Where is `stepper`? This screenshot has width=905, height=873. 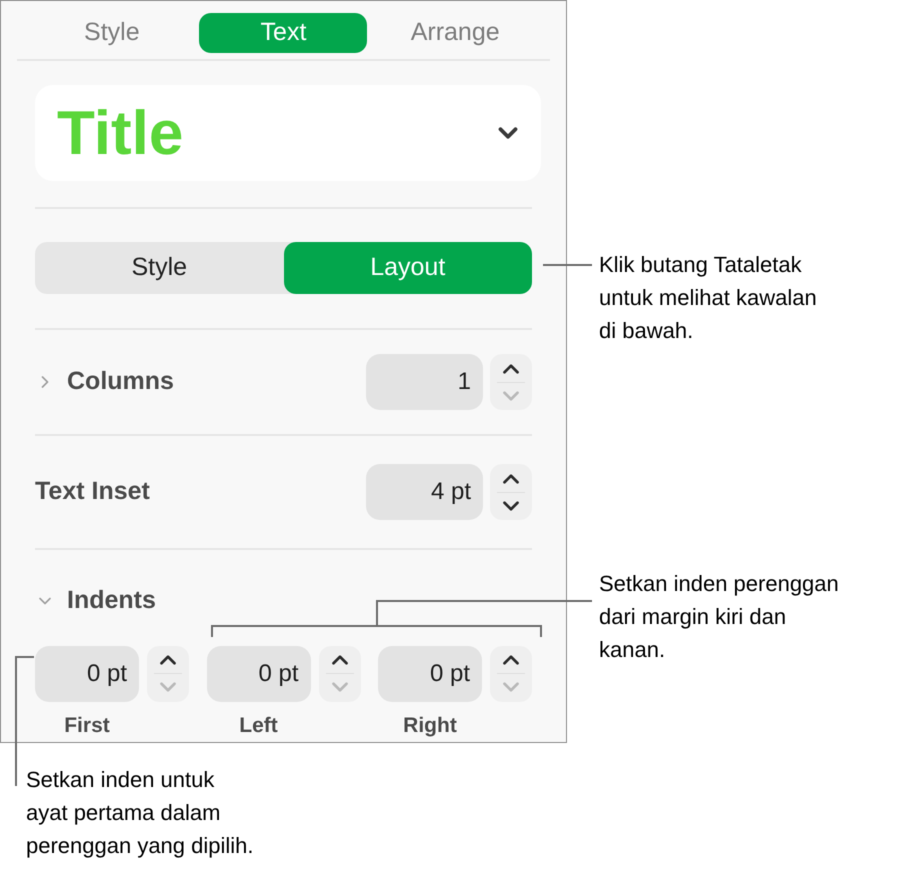
stepper is located at coordinates (511, 492).